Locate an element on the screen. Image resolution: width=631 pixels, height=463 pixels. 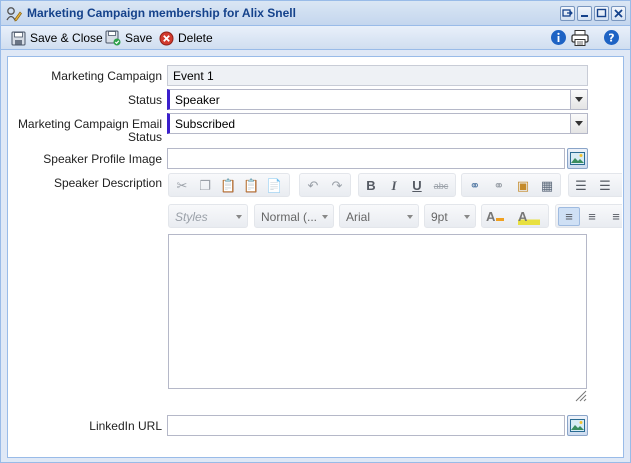
campaign-field: Event 1 is located at coordinates (377, 75).